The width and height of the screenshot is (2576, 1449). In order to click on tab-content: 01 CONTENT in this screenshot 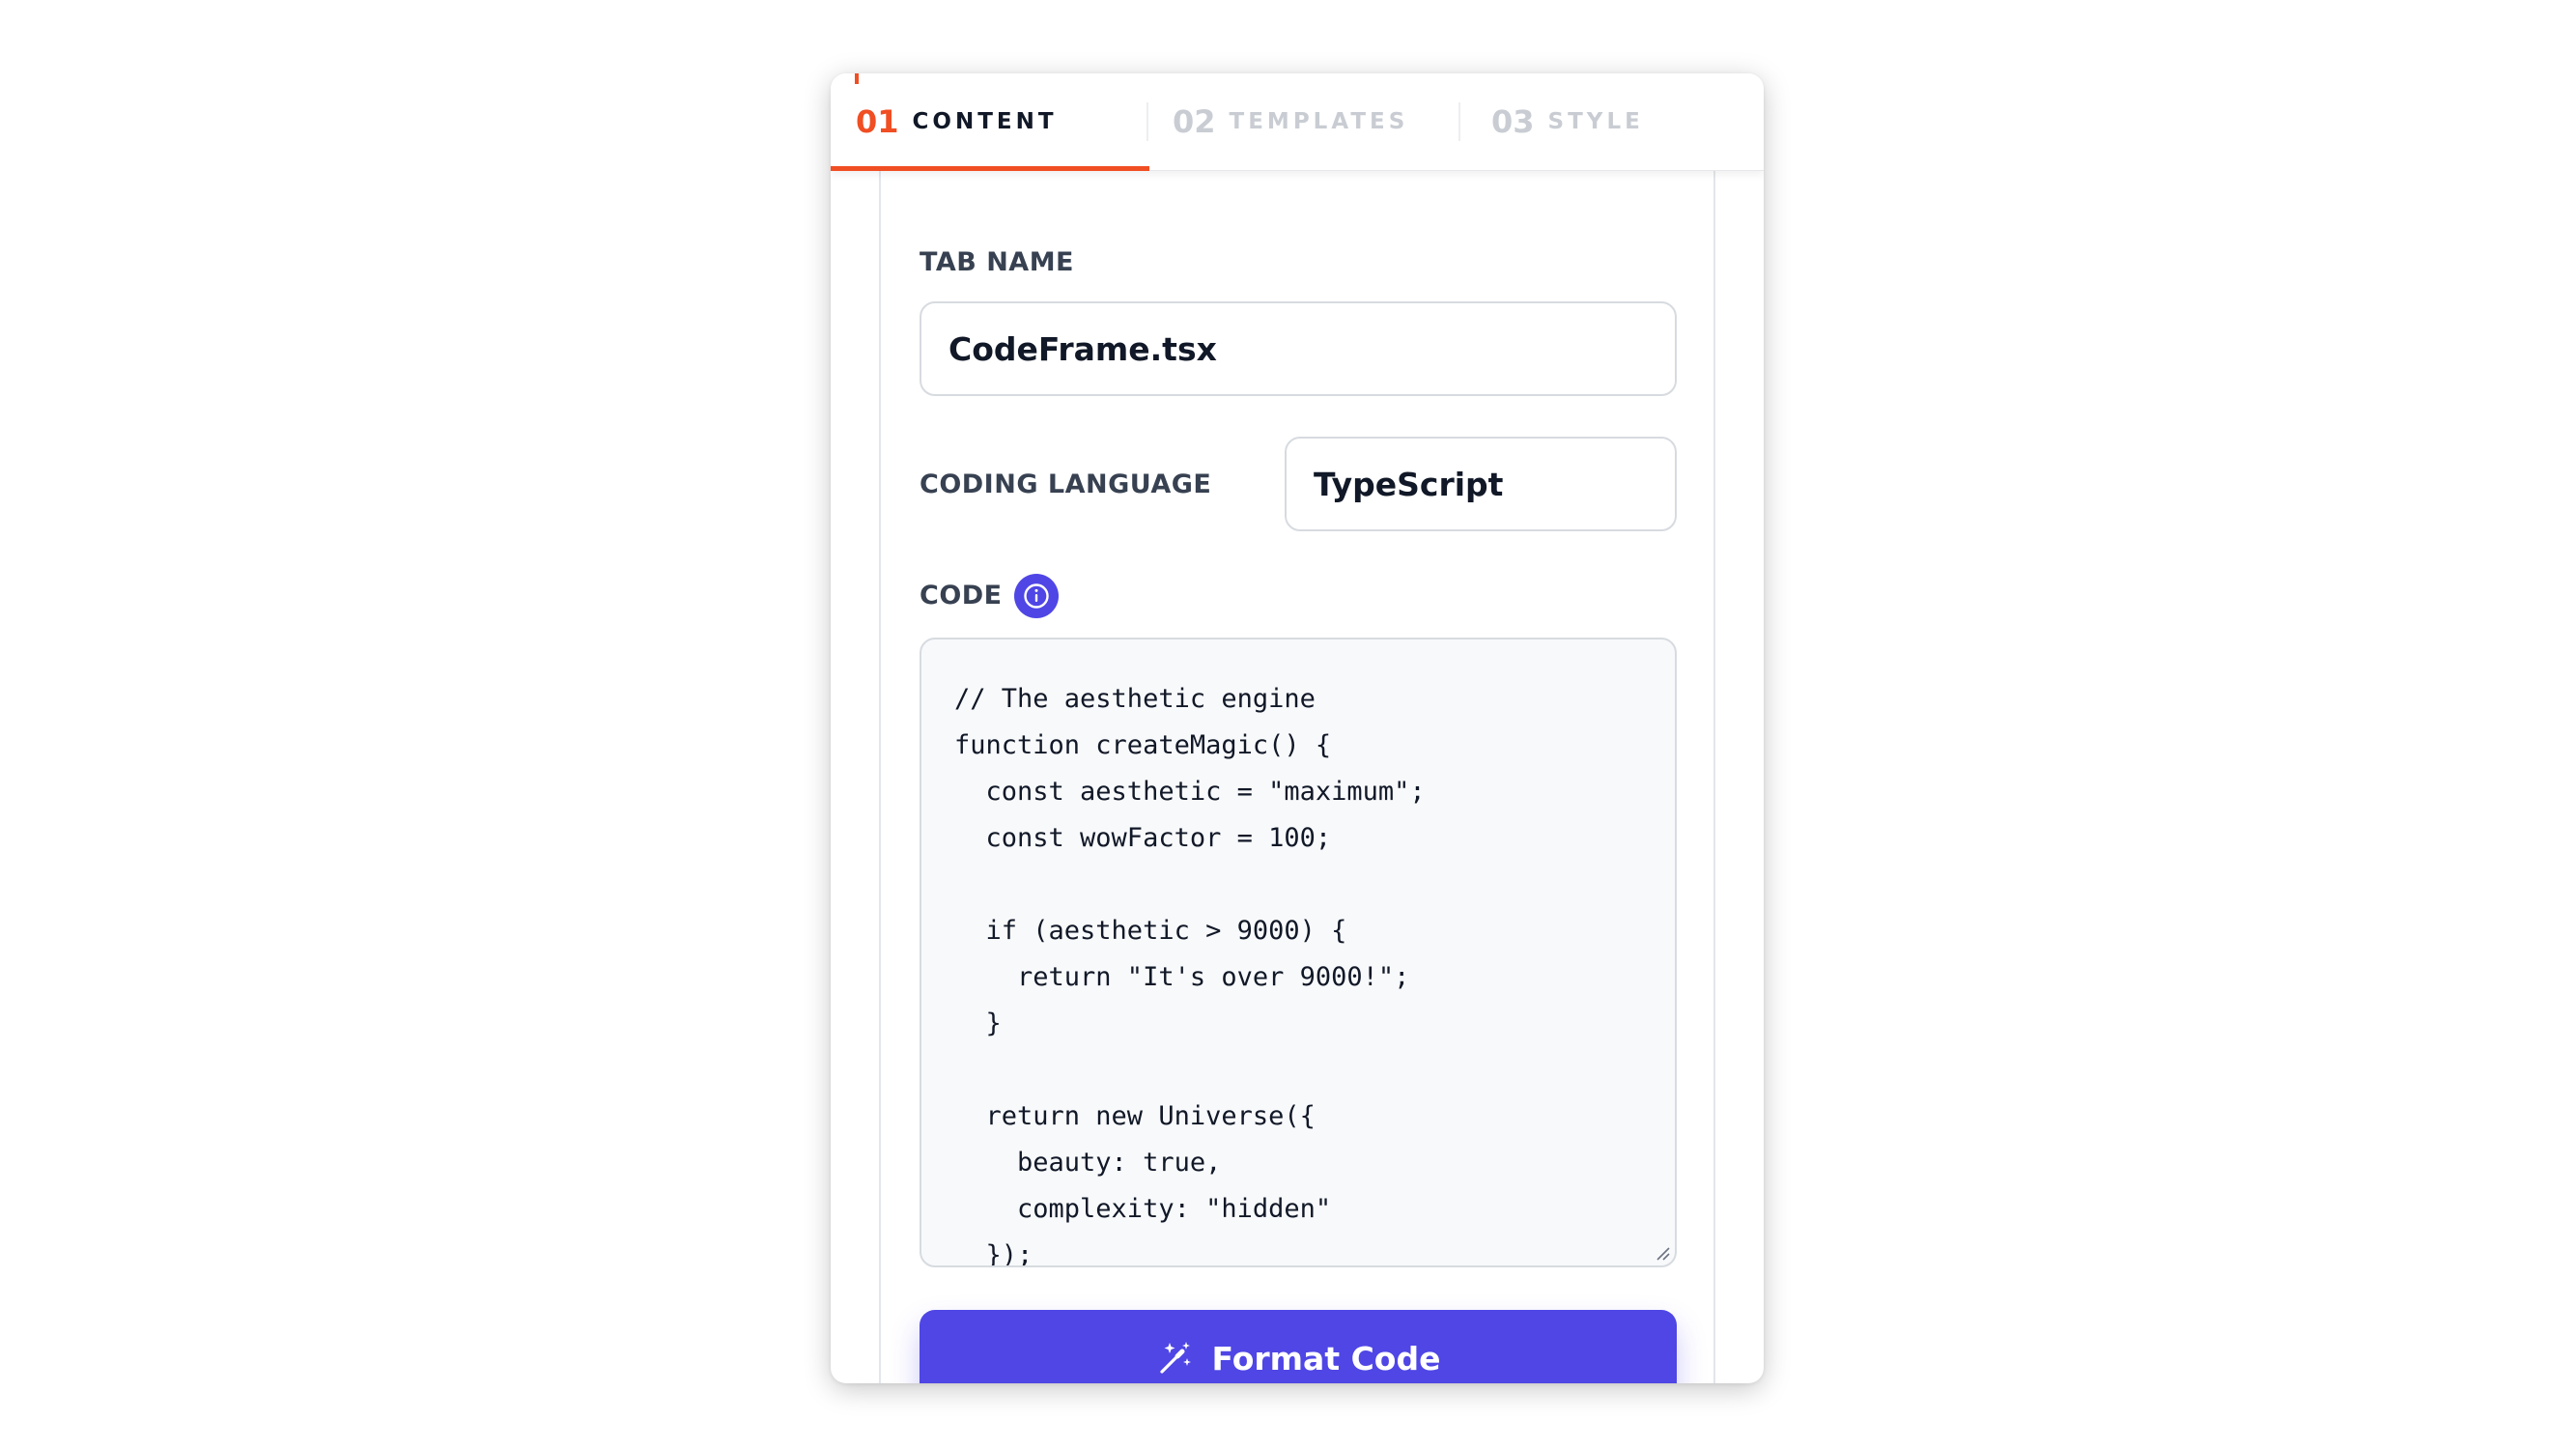, I will do `click(990, 121)`.